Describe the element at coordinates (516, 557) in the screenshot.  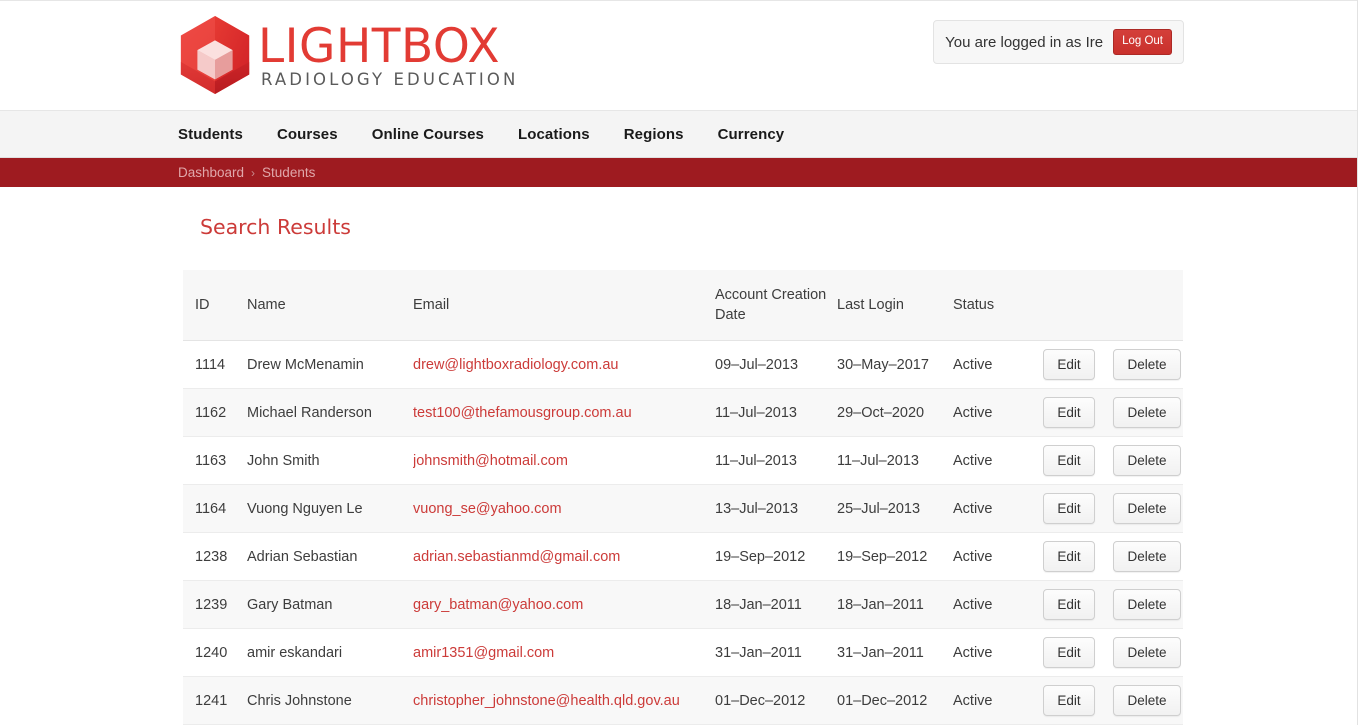
I see `cell-email-value: adrian.sebastianmd@gmail.com` at that location.